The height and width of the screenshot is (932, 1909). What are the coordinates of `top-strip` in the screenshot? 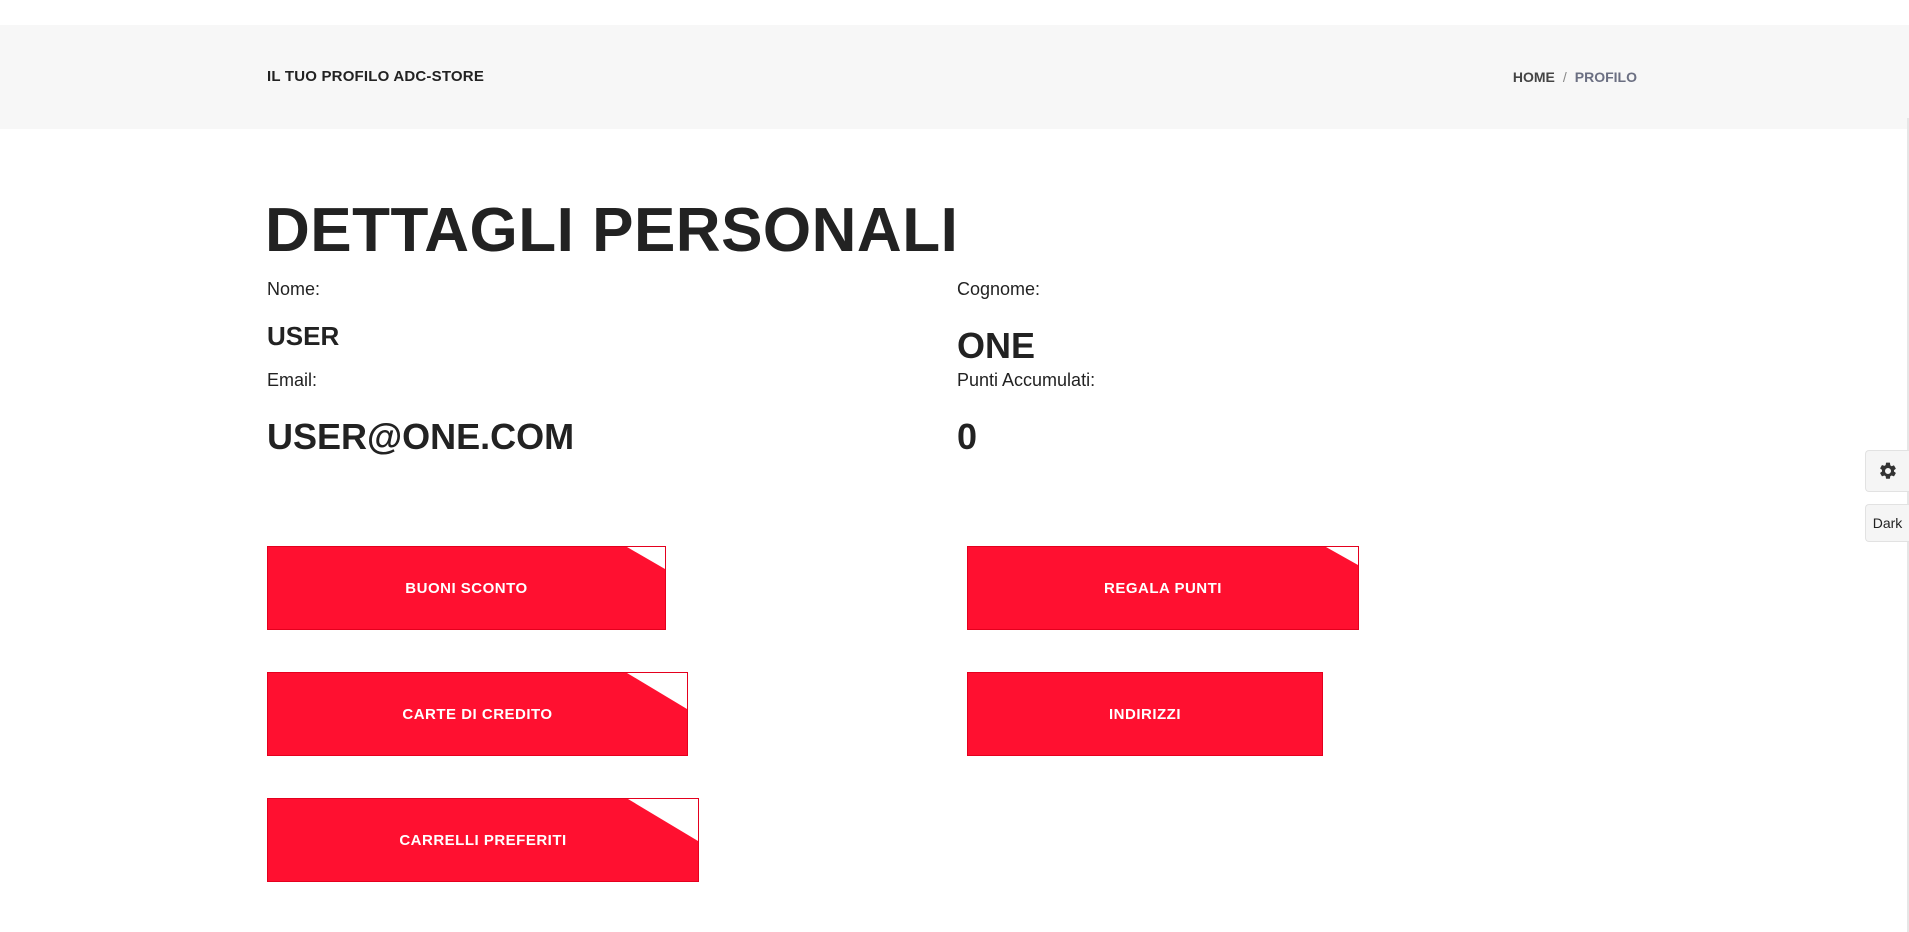 It's located at (954, 12).